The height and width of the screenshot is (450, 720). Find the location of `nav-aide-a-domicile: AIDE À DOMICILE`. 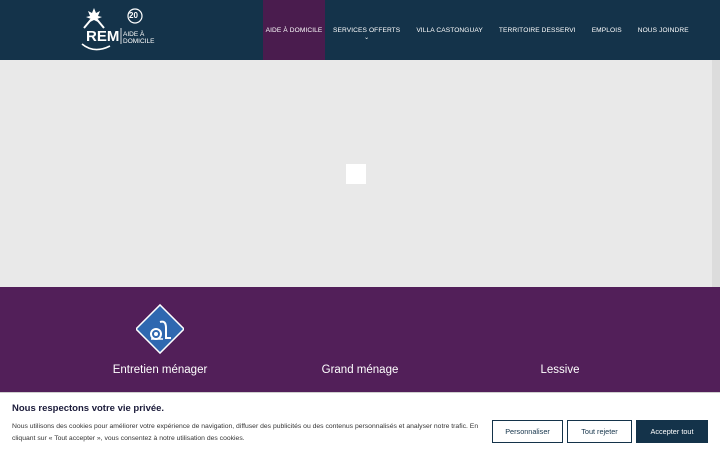

nav-aide-a-domicile: AIDE À DOMICILE is located at coordinates (294, 30).